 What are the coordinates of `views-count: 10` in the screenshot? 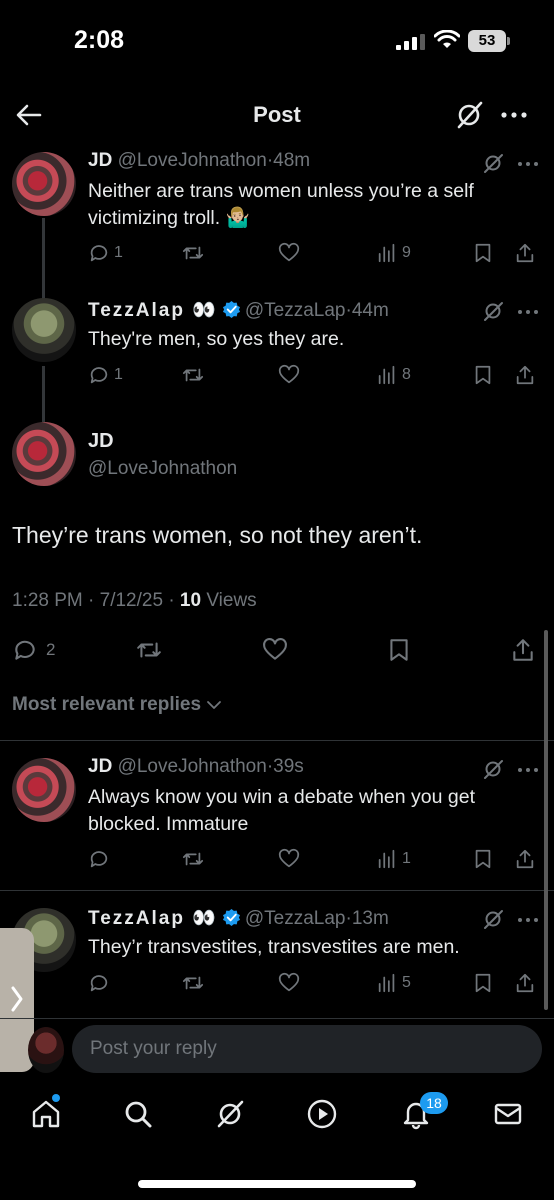 It's located at (190, 600).